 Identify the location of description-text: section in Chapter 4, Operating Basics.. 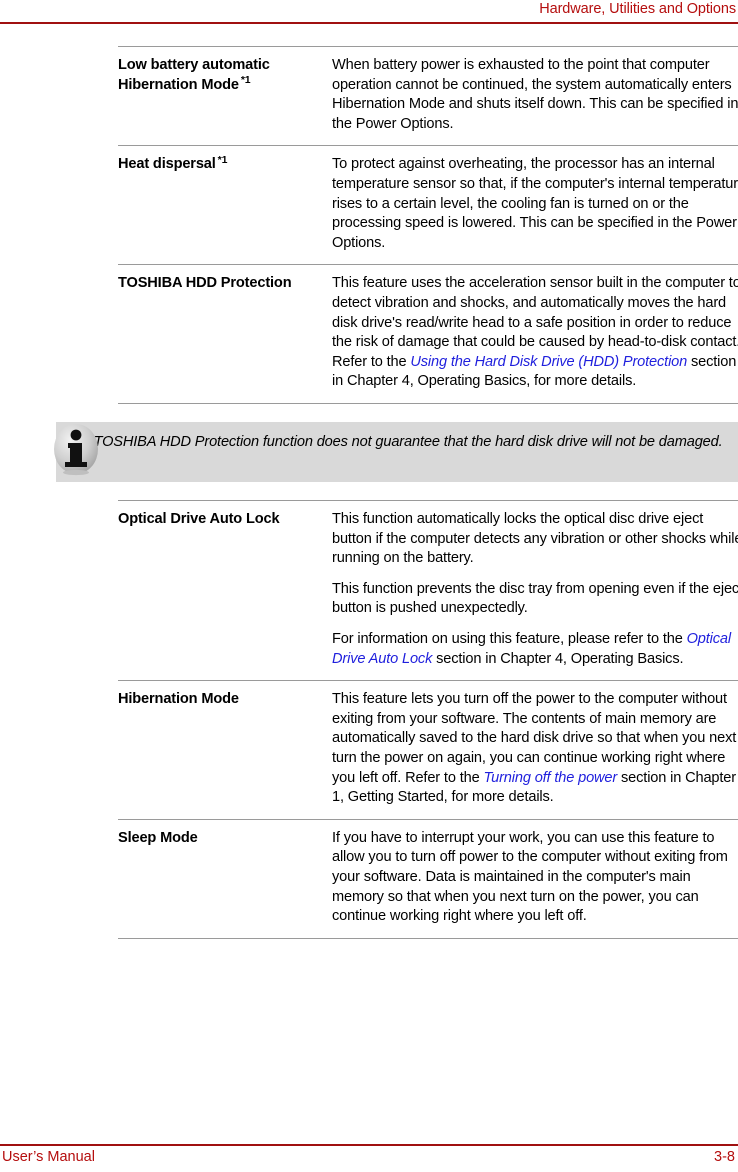
(558, 658).